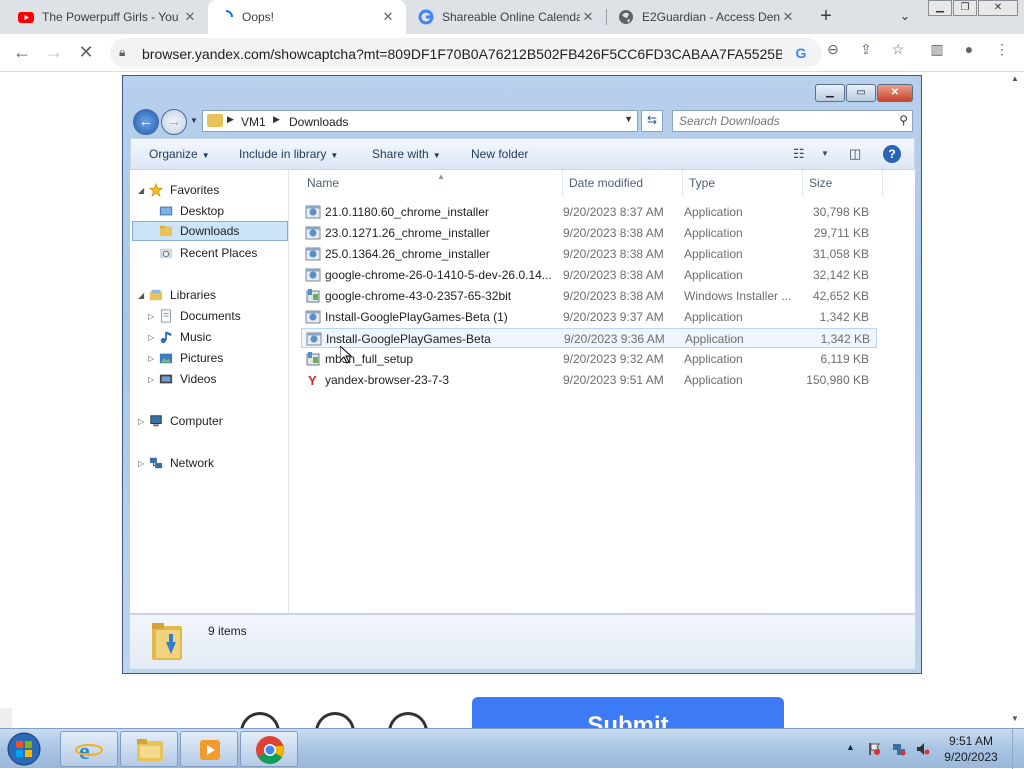 The width and height of the screenshot is (1024, 769). What do you see at coordinates (253, 122) in the screenshot?
I see `breadcrumb-vm1: VM1` at bounding box center [253, 122].